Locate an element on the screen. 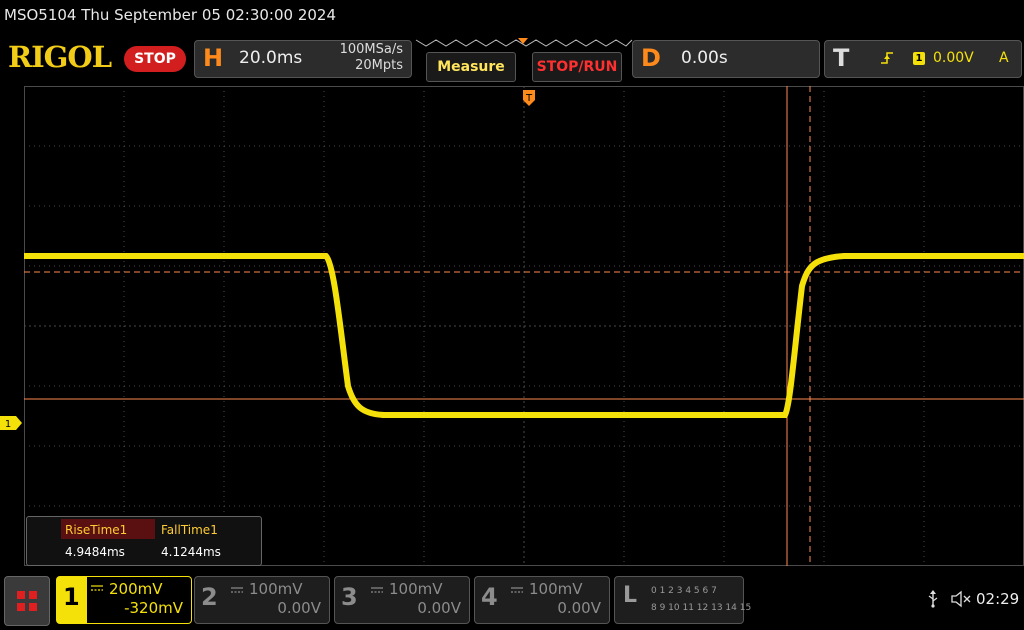  channel-1-box: 1 200mV -320mV is located at coordinates (124, 600).